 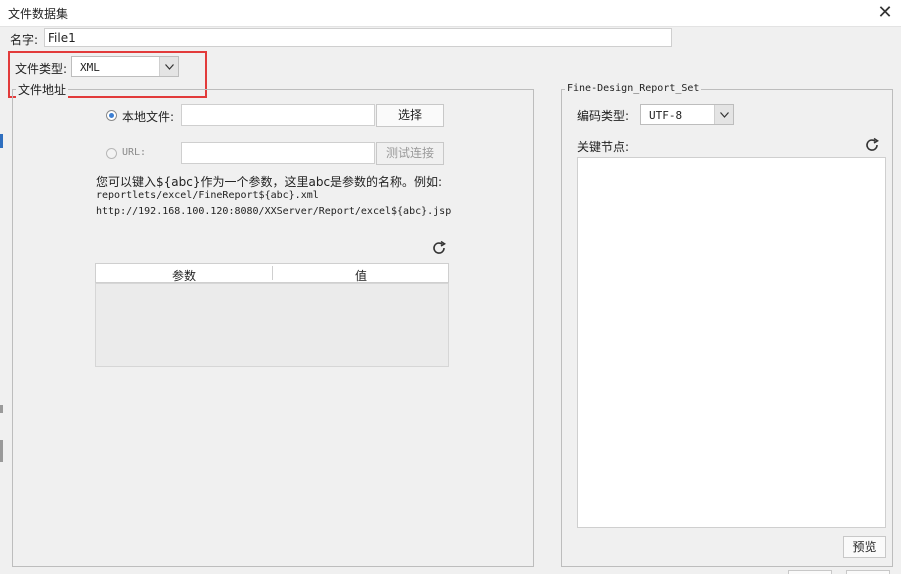 What do you see at coordinates (148, 117) in the screenshot?
I see `local-file-label: 本地文件:` at bounding box center [148, 117].